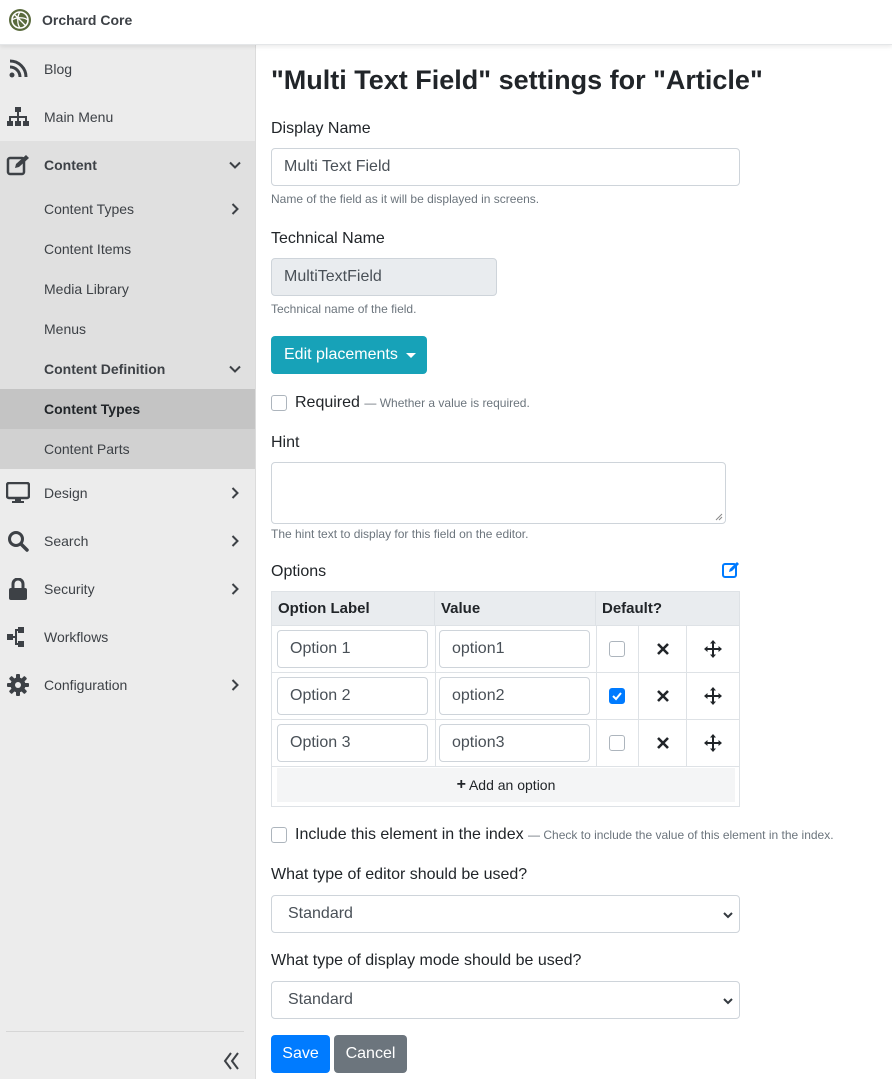 The width and height of the screenshot is (892, 1079). I want to click on sidebar-item-label: Design, so click(66, 493).